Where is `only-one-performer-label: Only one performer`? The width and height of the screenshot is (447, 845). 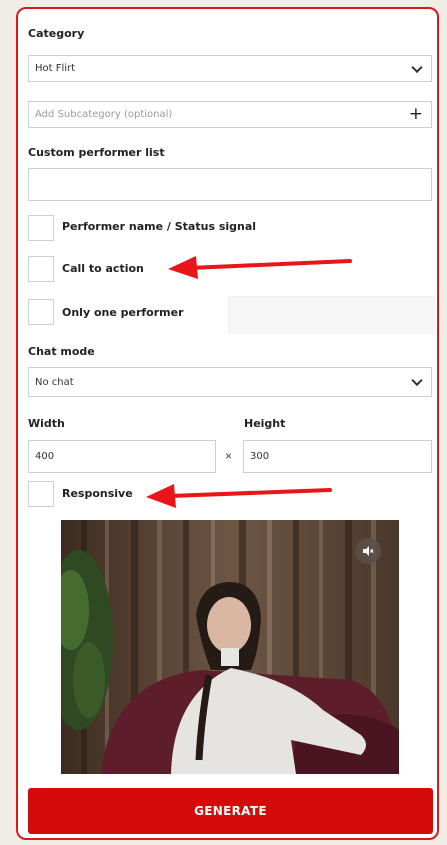
only-one-performer-label: Only one performer is located at coordinates (123, 312).